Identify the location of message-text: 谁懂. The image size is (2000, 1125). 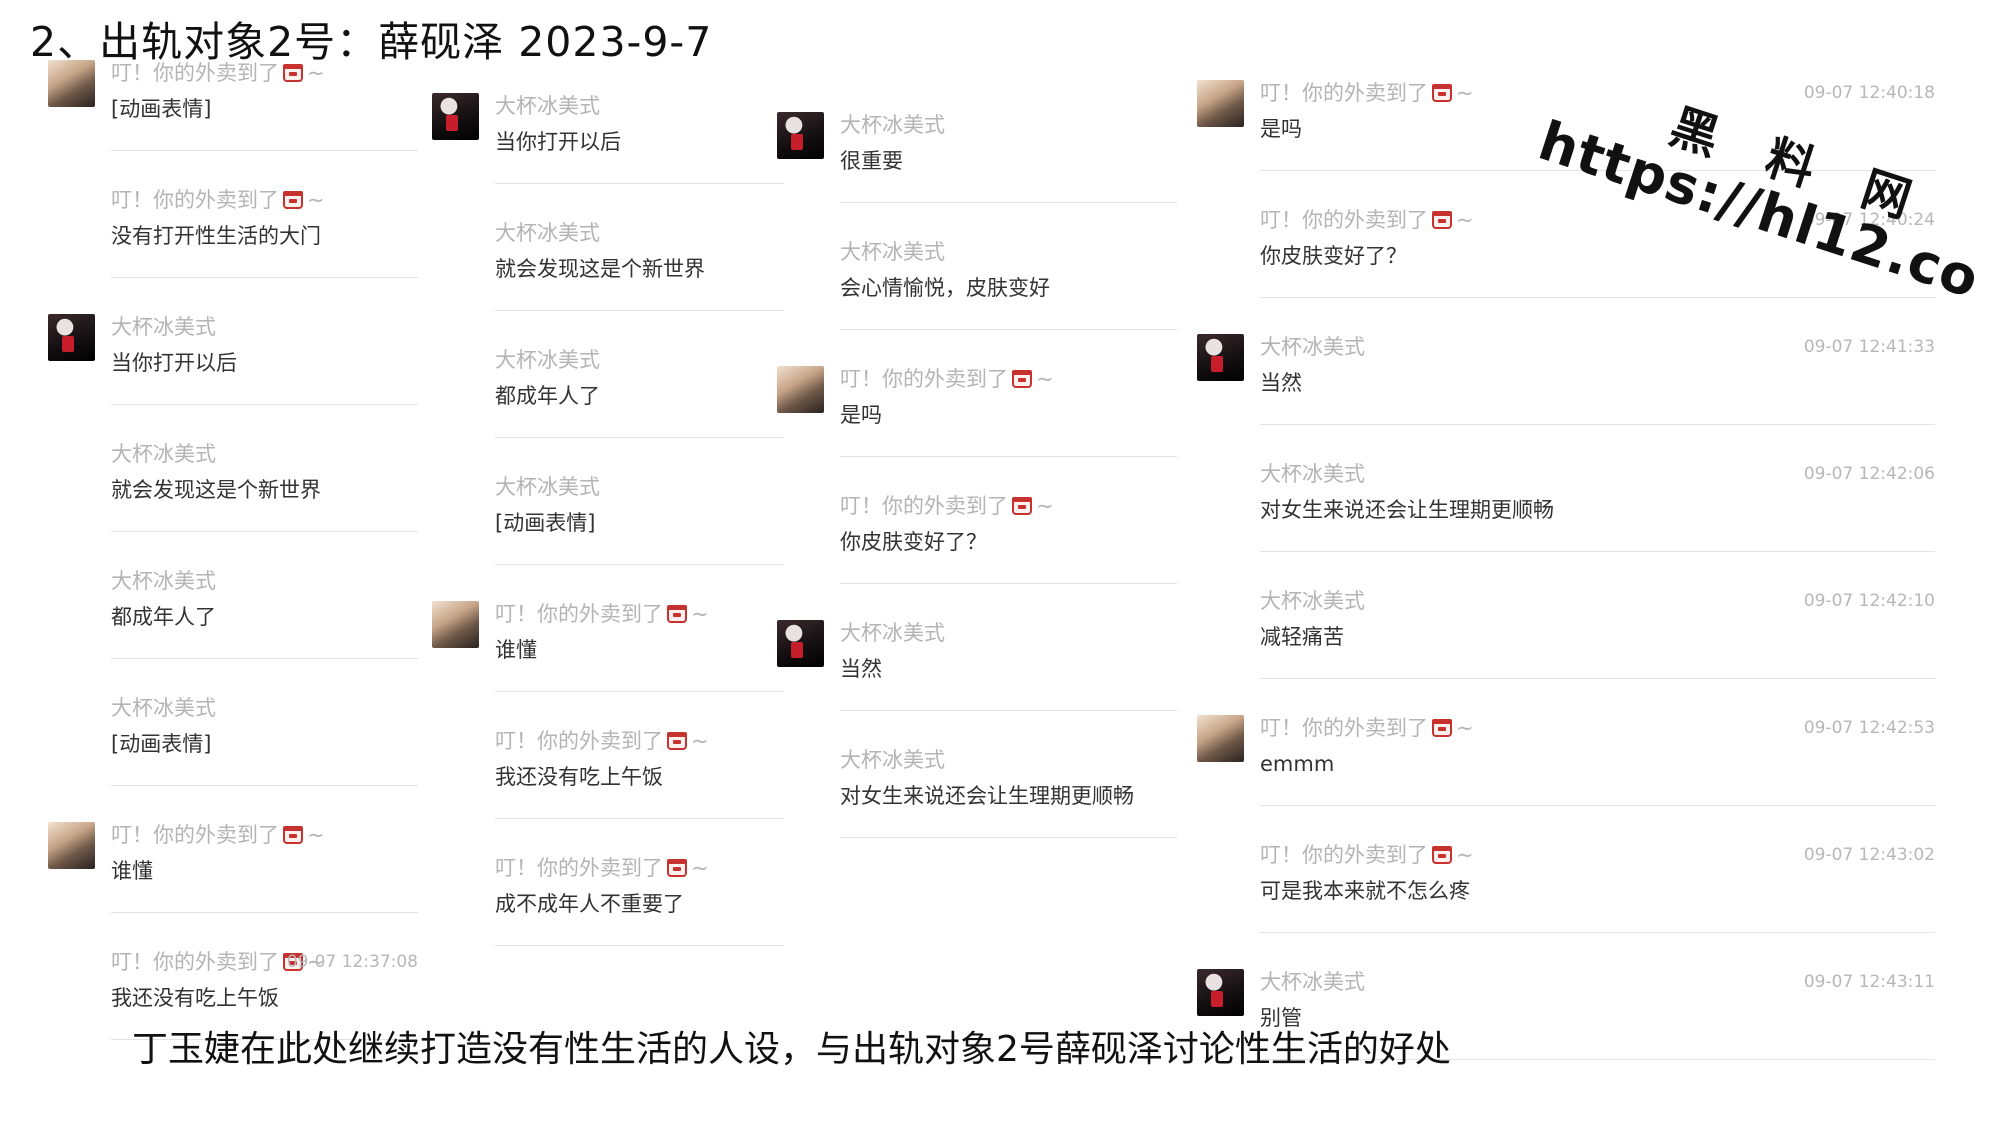
(132, 871).